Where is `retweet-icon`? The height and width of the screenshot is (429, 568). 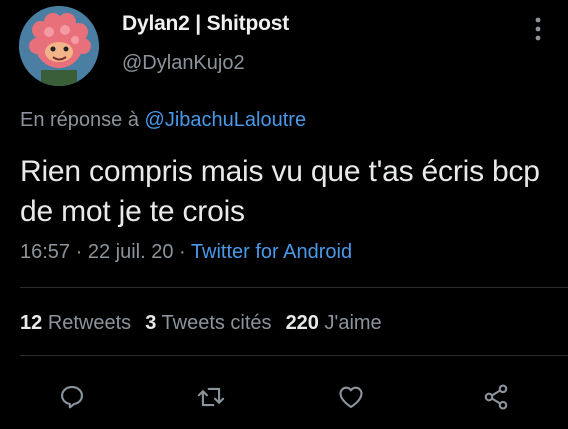 retweet-icon is located at coordinates (211, 397).